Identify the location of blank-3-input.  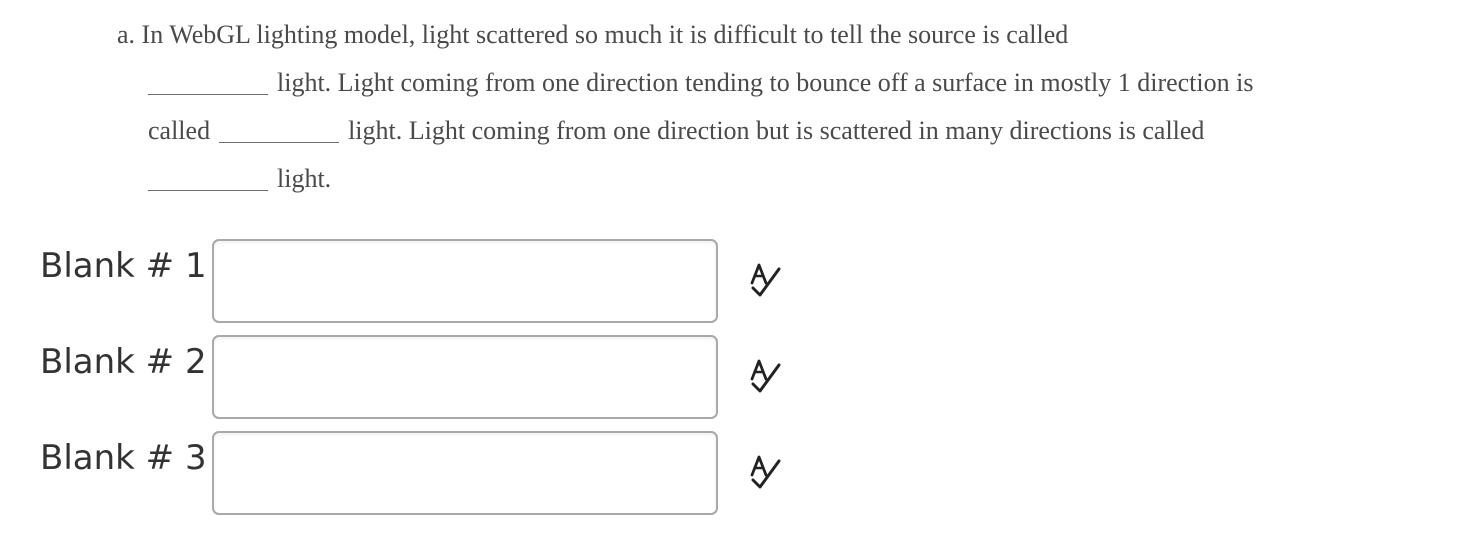
(465, 473).